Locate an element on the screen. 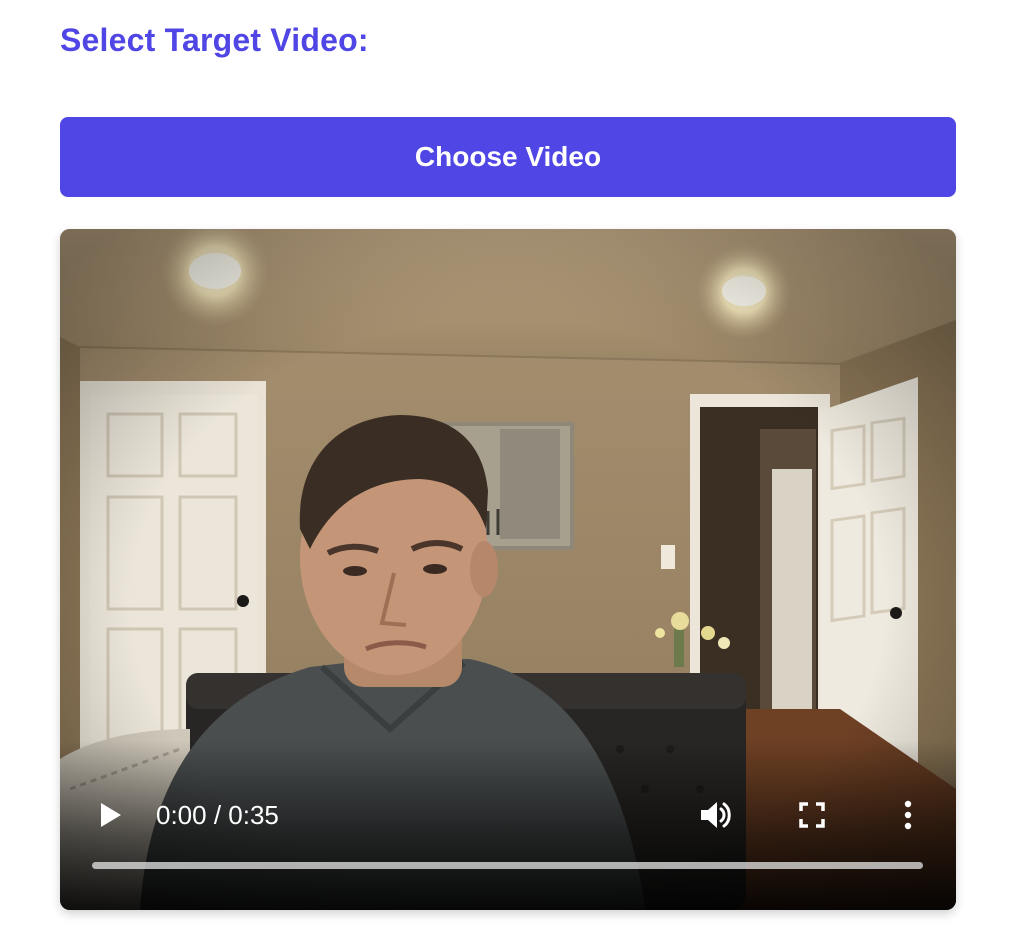 The height and width of the screenshot is (936, 1014). fullscreen-button is located at coordinates (812, 815).